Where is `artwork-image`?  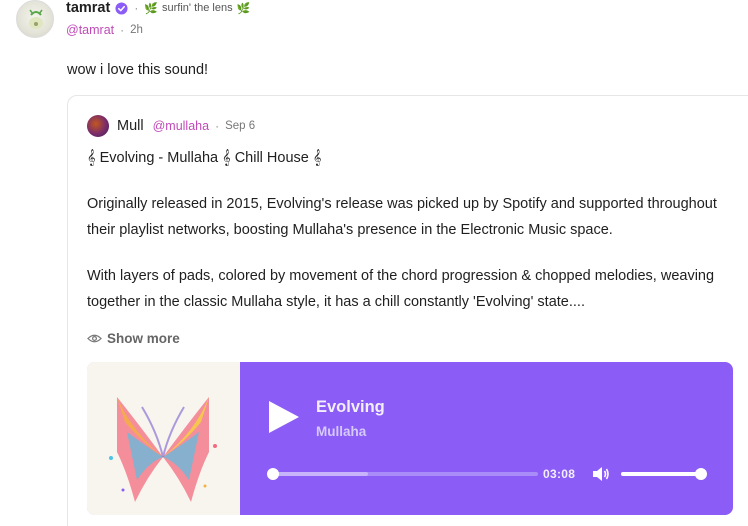 artwork-image is located at coordinates (163, 438).